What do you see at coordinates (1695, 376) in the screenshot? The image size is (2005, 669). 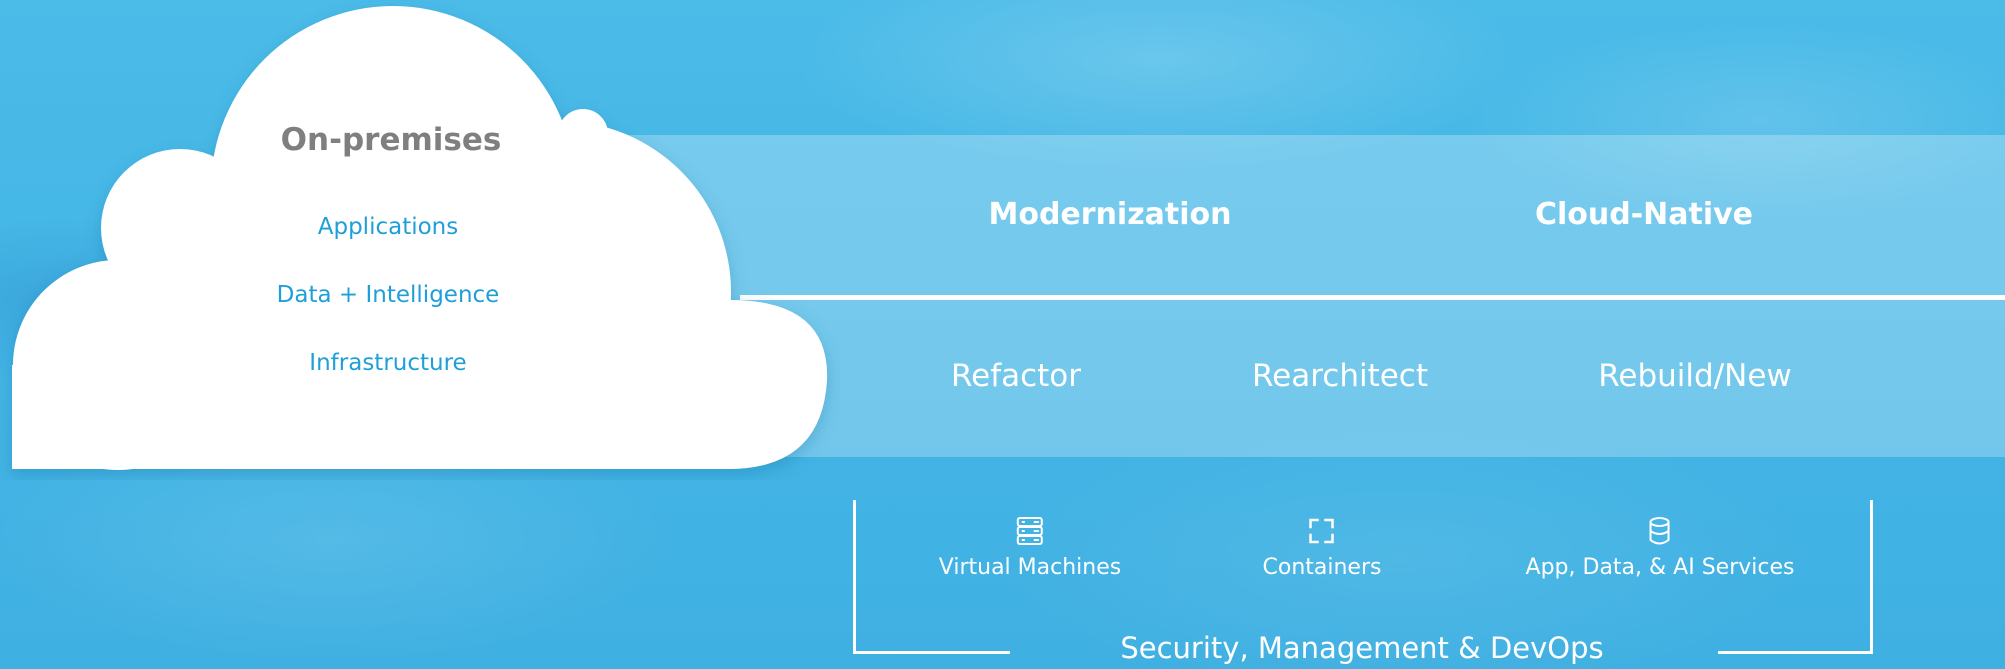 I see `rebuild-new-step: Rebuild/New` at bounding box center [1695, 376].